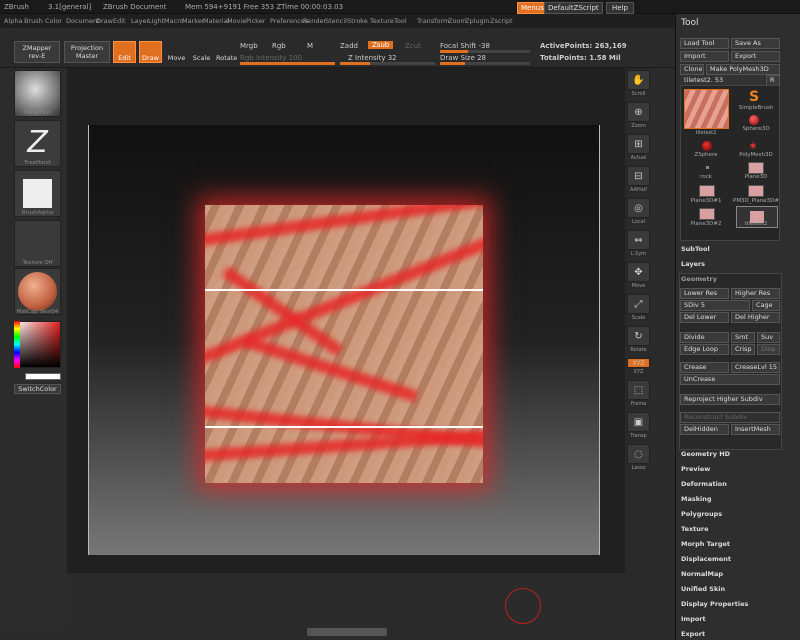 This screenshot has width=800, height=640. I want to click on edit-button: Edit, so click(124, 52).